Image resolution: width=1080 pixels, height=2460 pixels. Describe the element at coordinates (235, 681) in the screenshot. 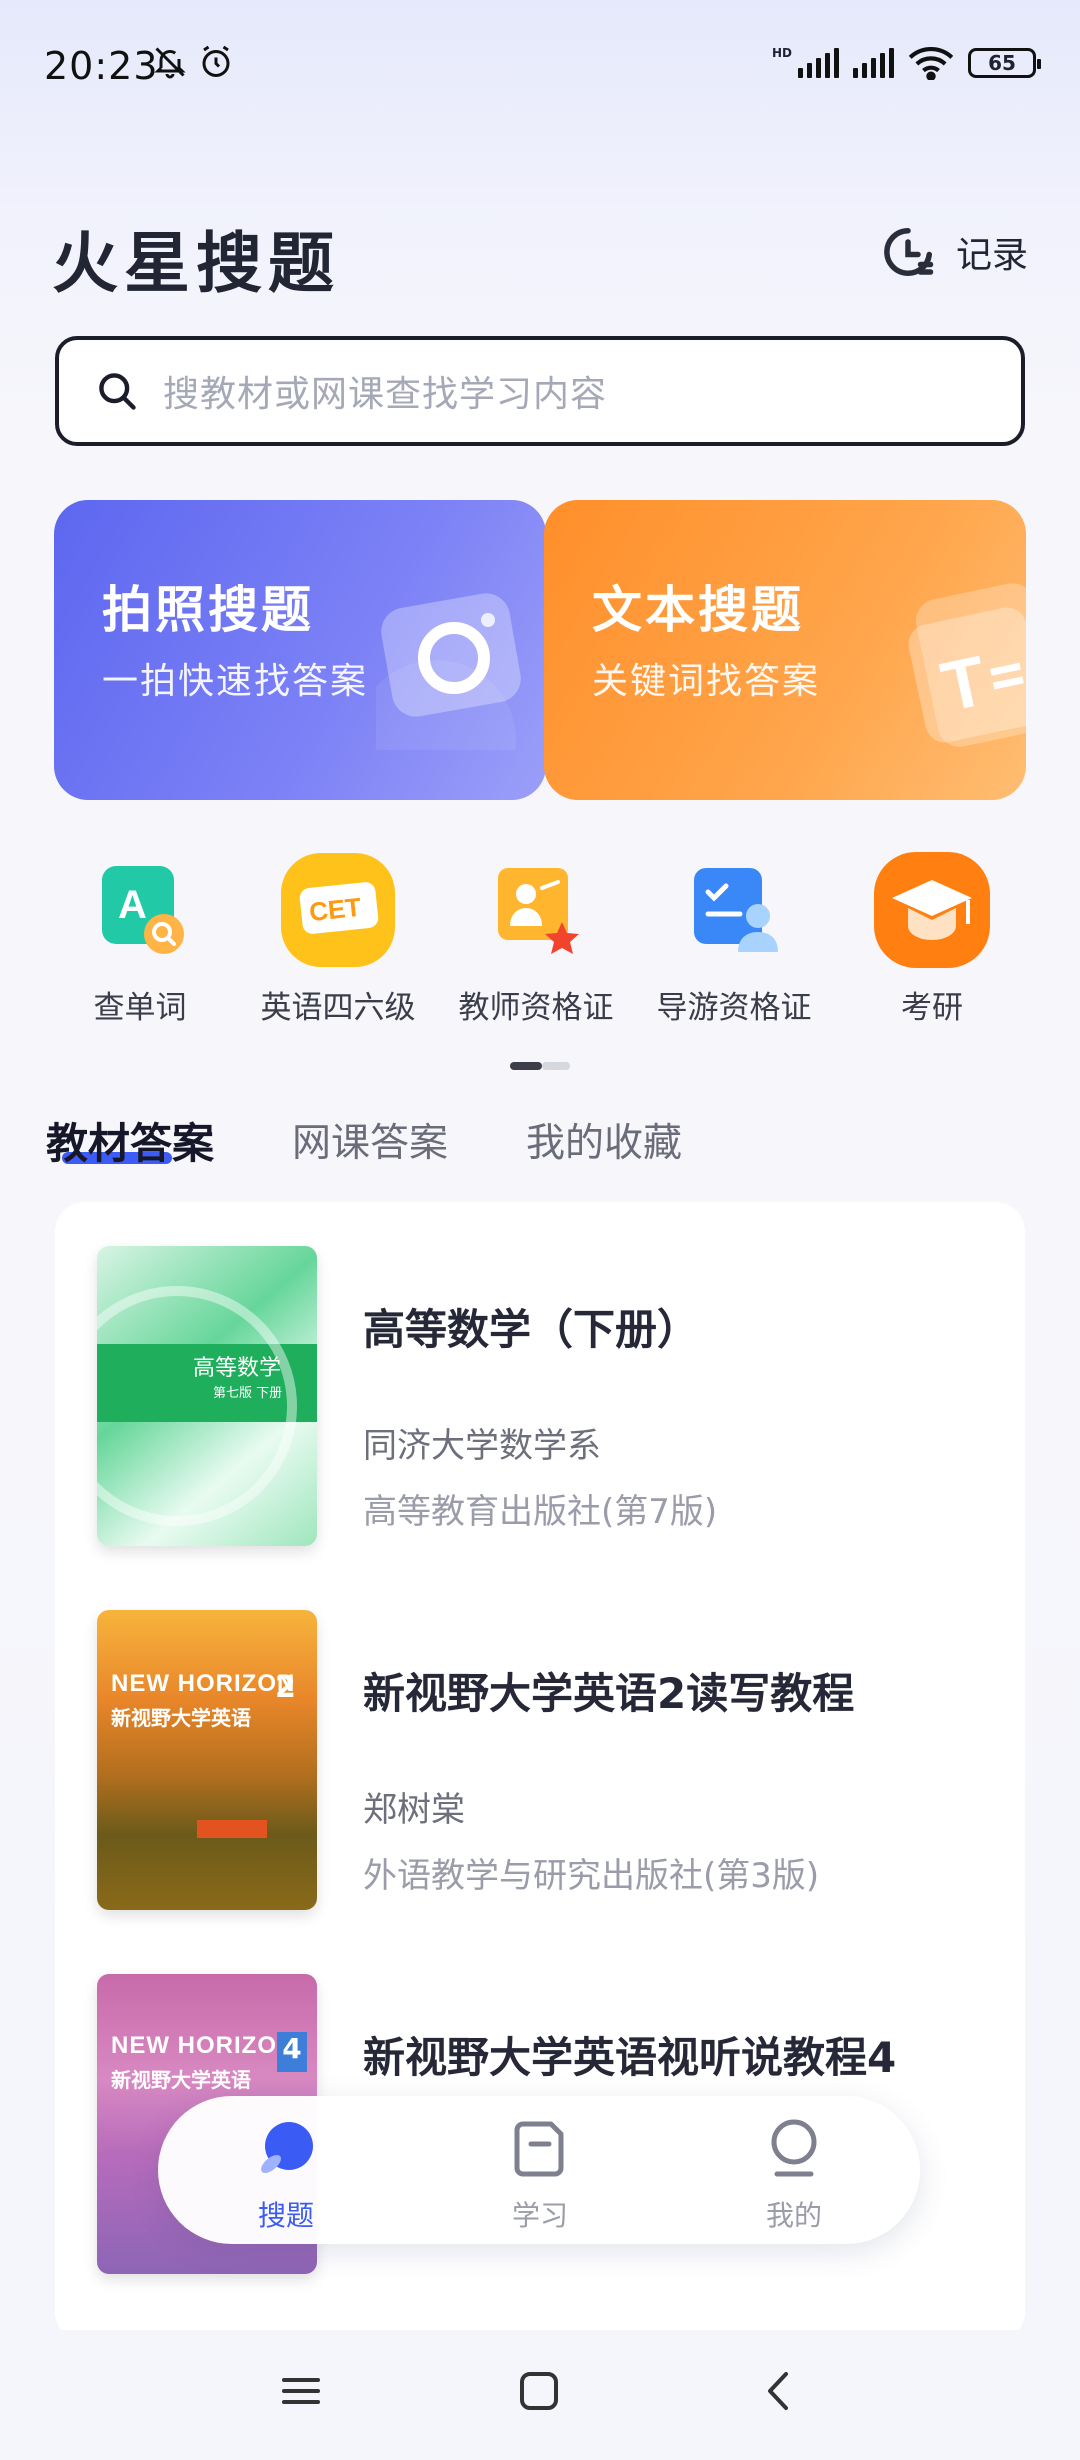

I see `photo-search-subtitle: 一拍快速找答案` at that location.